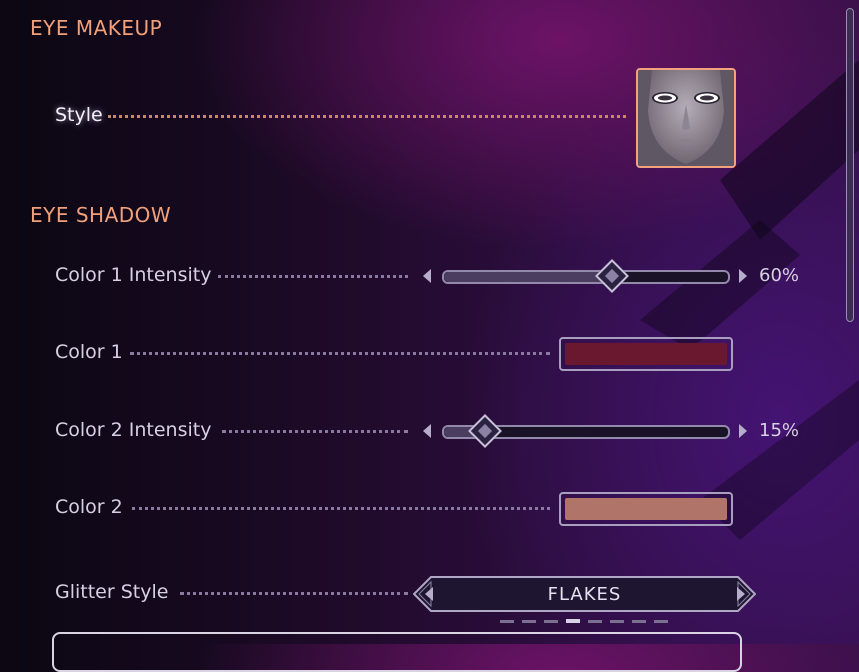 This screenshot has height=672, width=859. Describe the element at coordinates (529, 277) in the screenshot. I see `slider-fill` at that location.